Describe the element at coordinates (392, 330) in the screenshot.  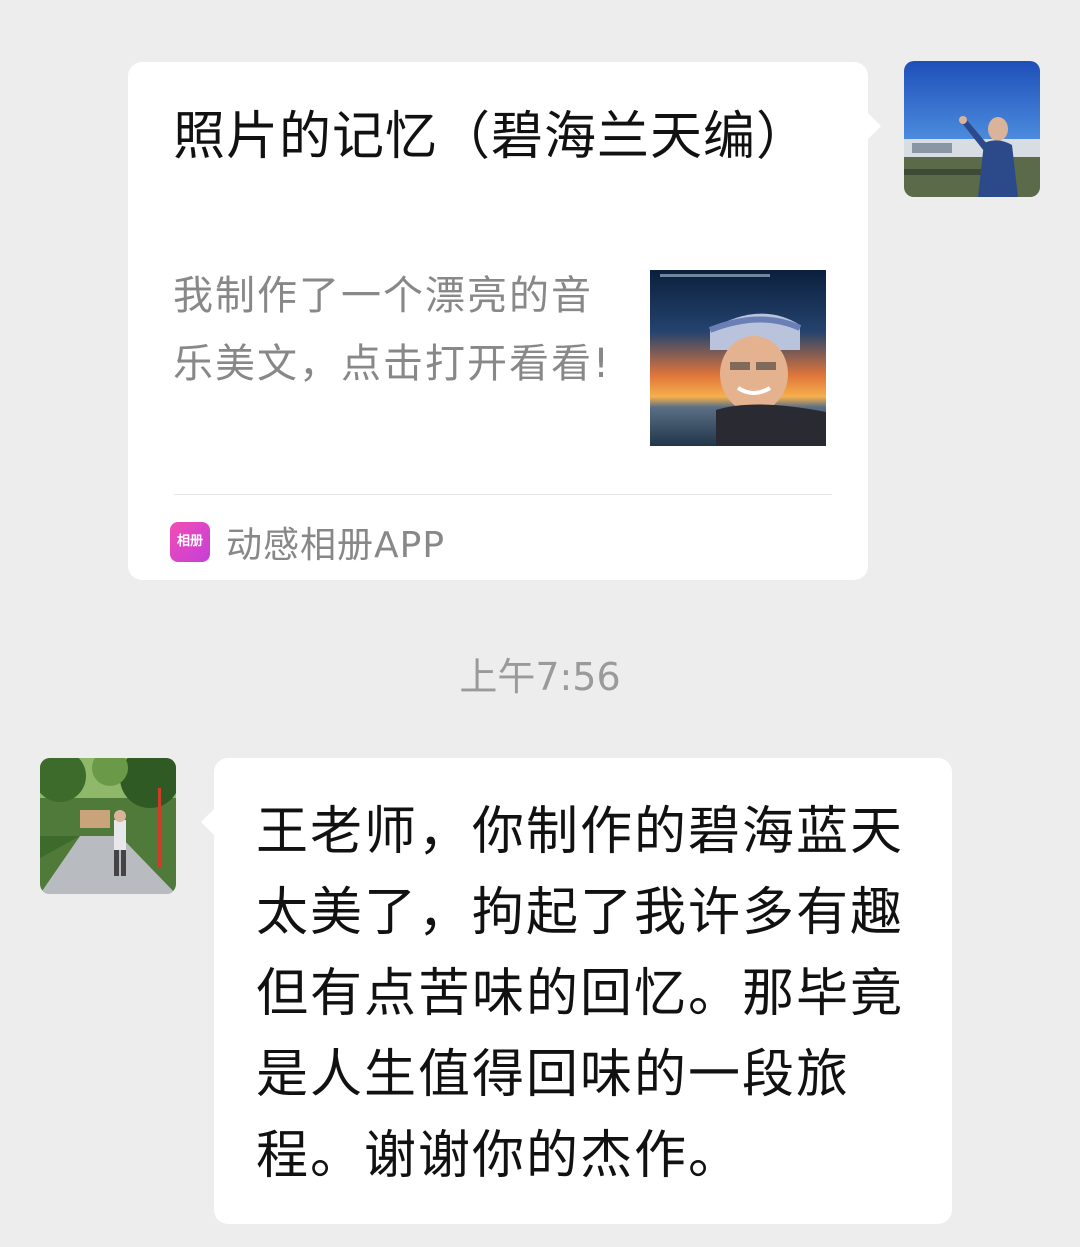
I see `card-description: 我制作了一个漂亮的音乐美文，点击打开看看!` at that location.